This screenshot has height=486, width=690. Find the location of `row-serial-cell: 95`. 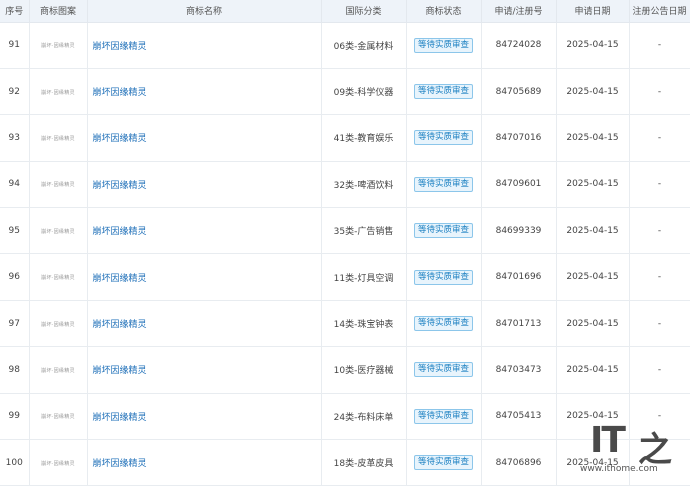

row-serial-cell: 95 is located at coordinates (15, 231).